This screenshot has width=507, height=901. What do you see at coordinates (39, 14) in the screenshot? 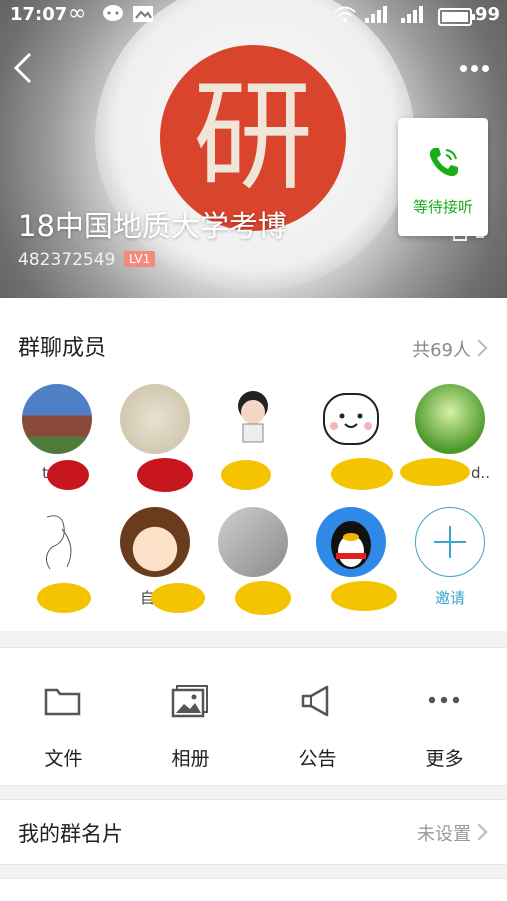
I see `status-time: 17:07` at bounding box center [39, 14].